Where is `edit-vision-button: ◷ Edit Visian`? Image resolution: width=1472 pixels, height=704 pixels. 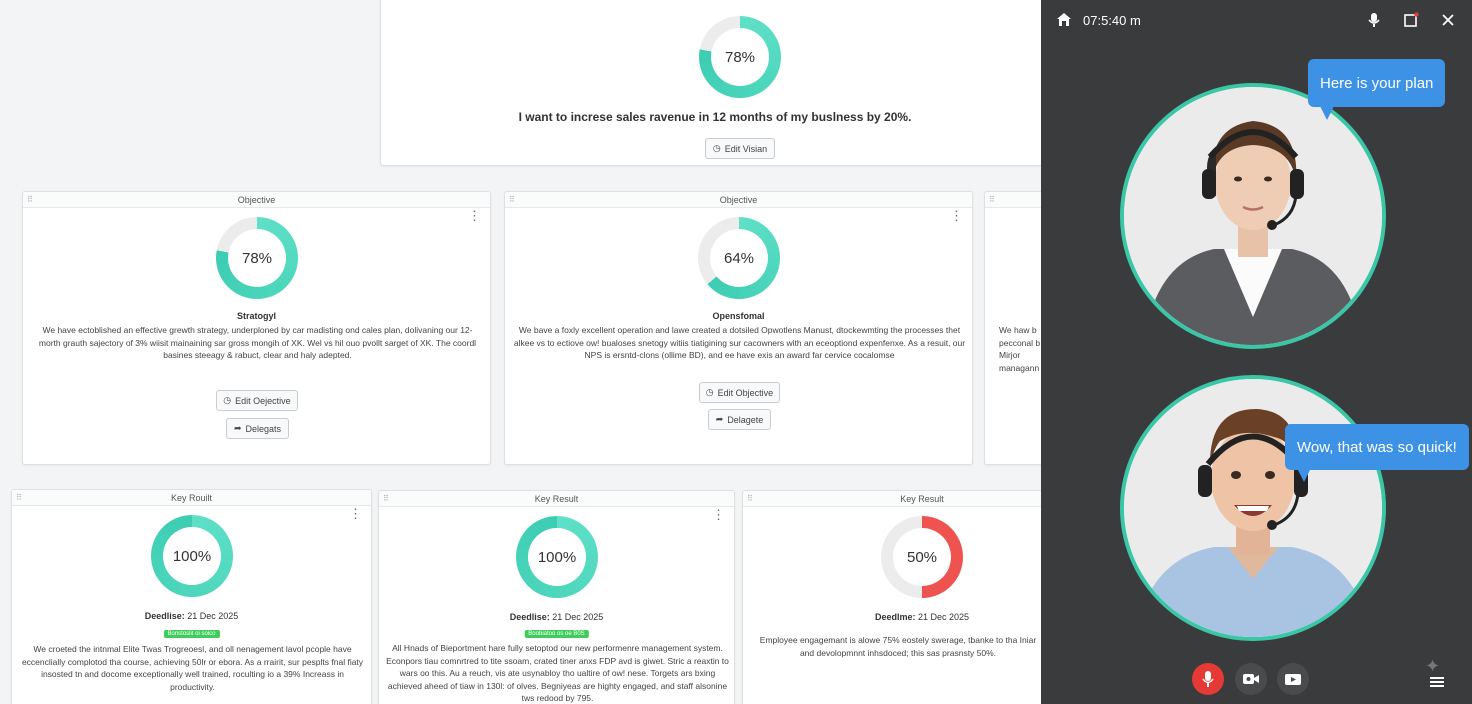
edit-vision-button: ◷ Edit Visian is located at coordinates (740, 148).